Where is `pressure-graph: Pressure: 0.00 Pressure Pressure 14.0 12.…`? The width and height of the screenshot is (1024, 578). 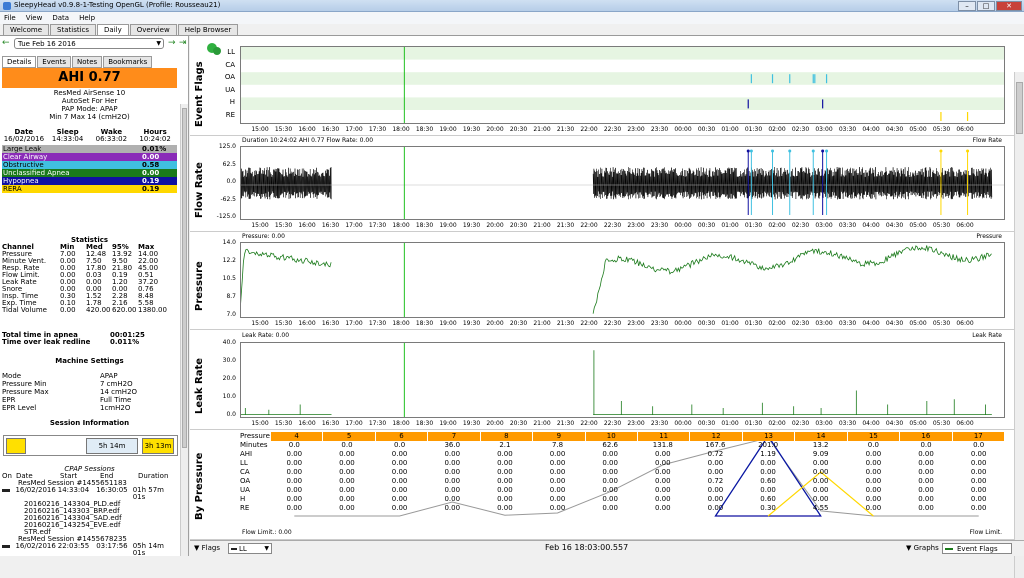
pressure-graph: Pressure: 0.00 Pressure Pressure 14.0 12.… is located at coordinates (602, 281).